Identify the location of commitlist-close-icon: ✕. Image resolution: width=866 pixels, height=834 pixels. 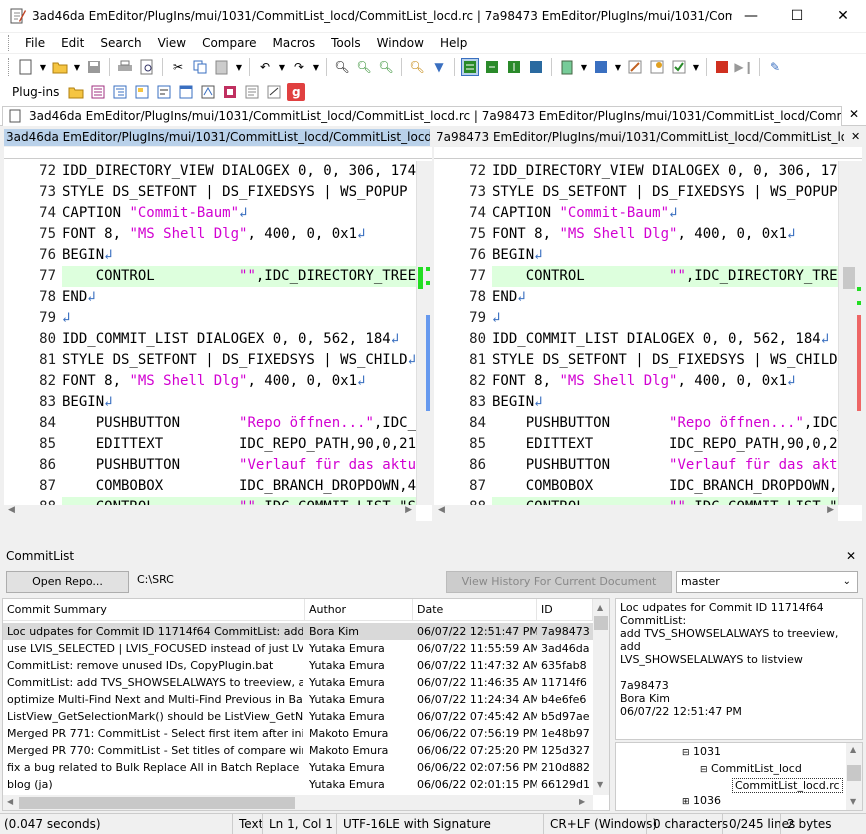
(851, 556).